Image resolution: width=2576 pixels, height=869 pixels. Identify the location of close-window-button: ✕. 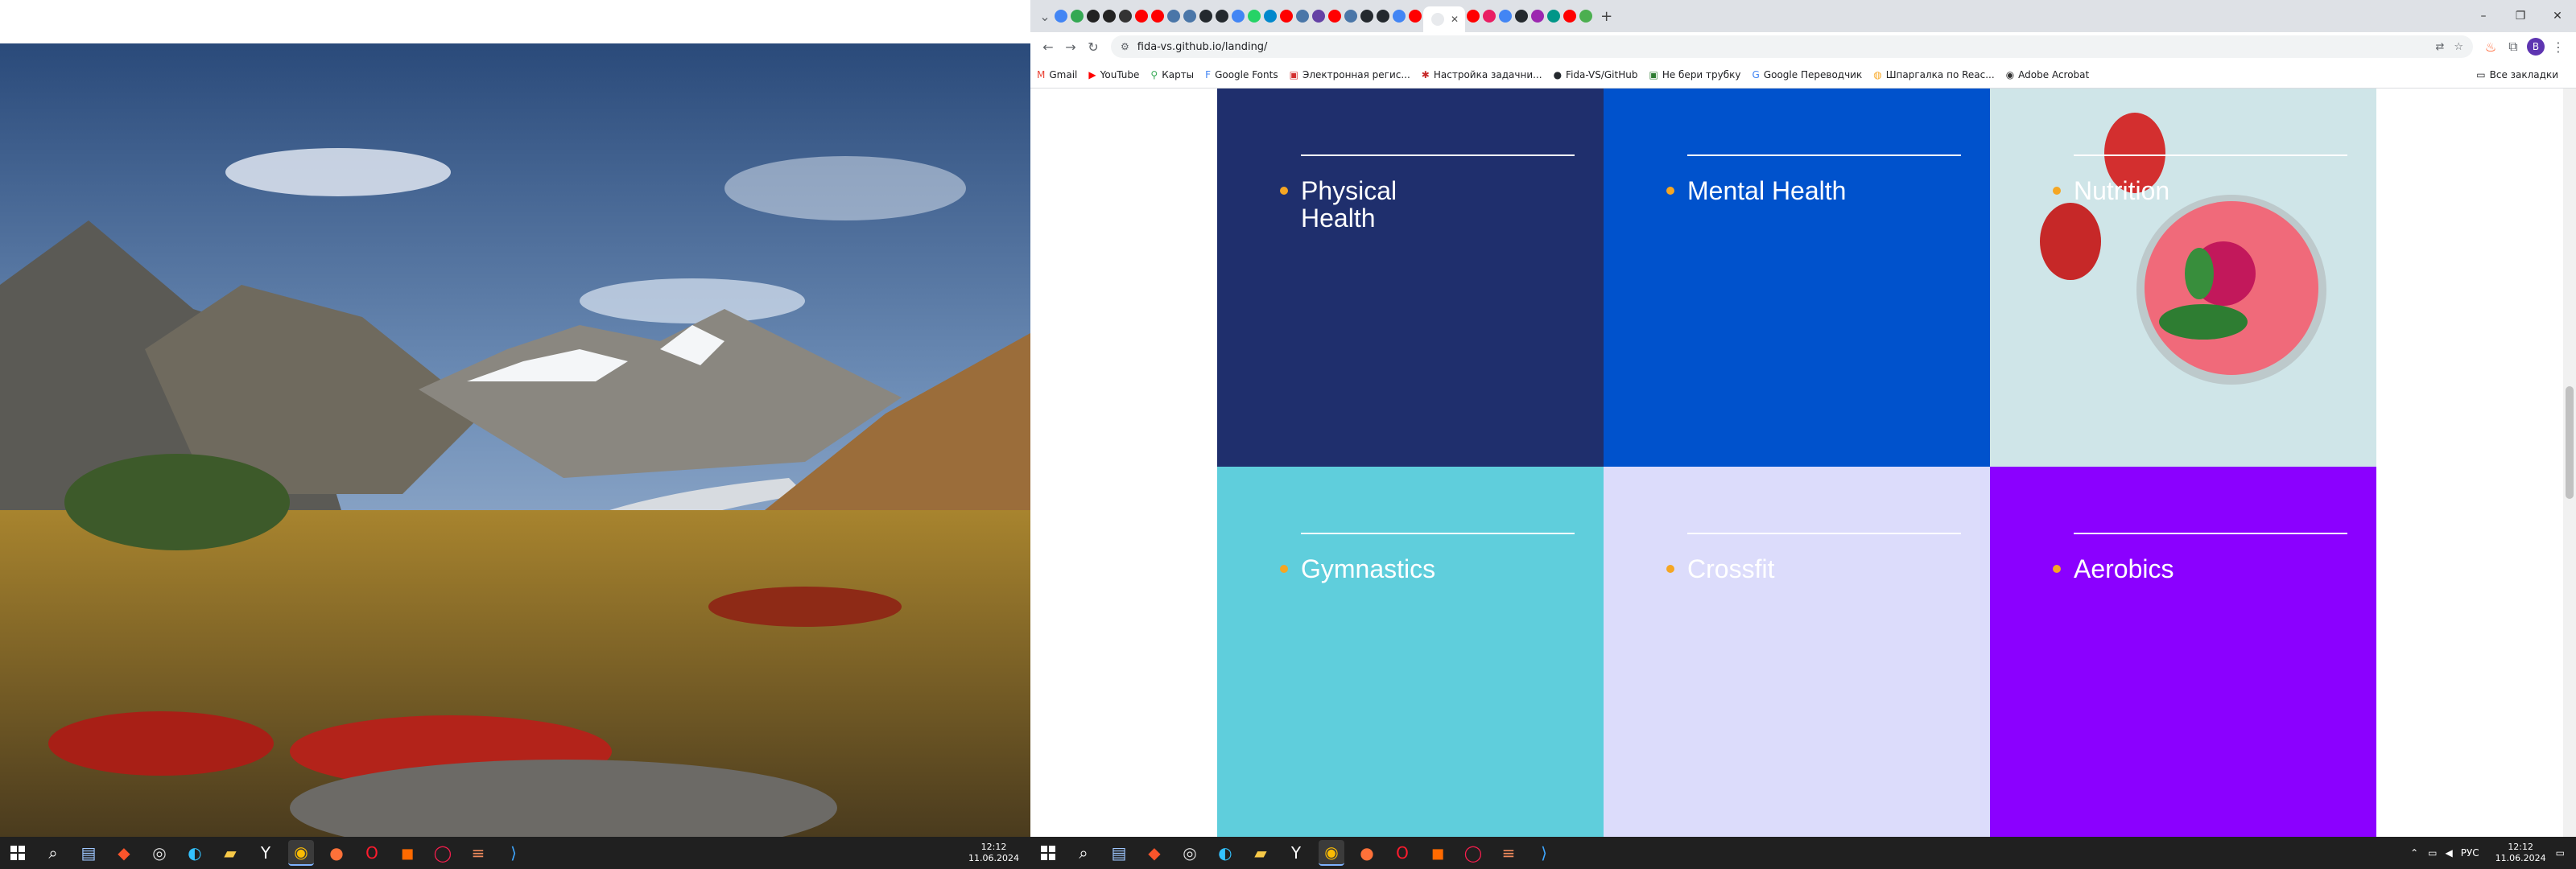
(2557, 16).